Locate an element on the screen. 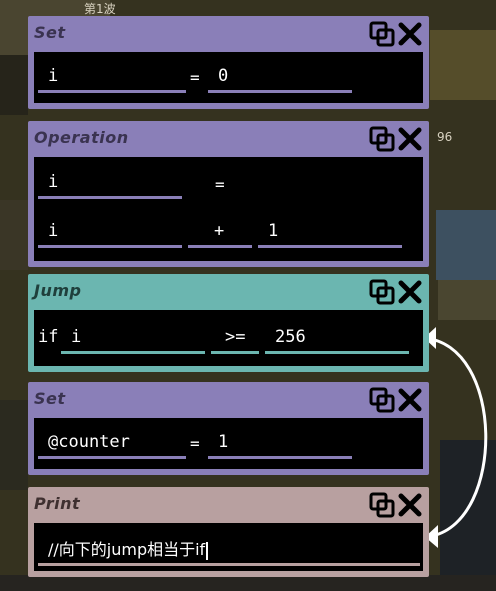 This screenshot has height=591, width=496. operand-a-field: i is located at coordinates (110, 233).